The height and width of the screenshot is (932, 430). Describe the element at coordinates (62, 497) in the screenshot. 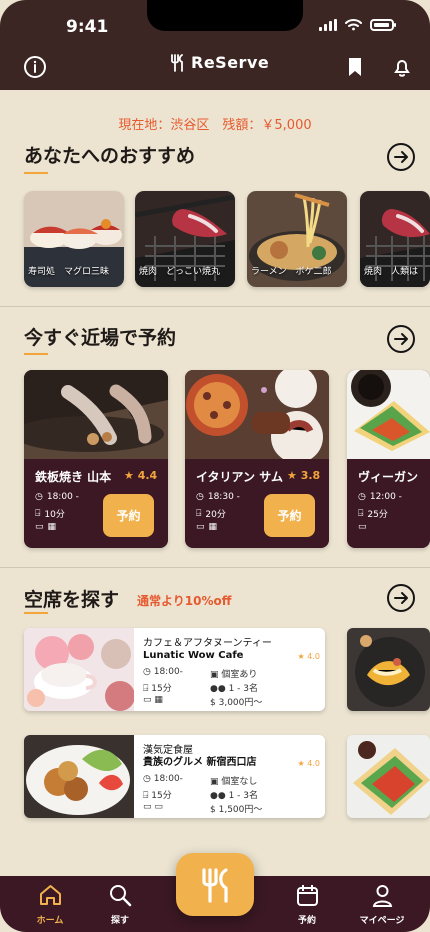

I see `time-text: 18:00 -` at that location.